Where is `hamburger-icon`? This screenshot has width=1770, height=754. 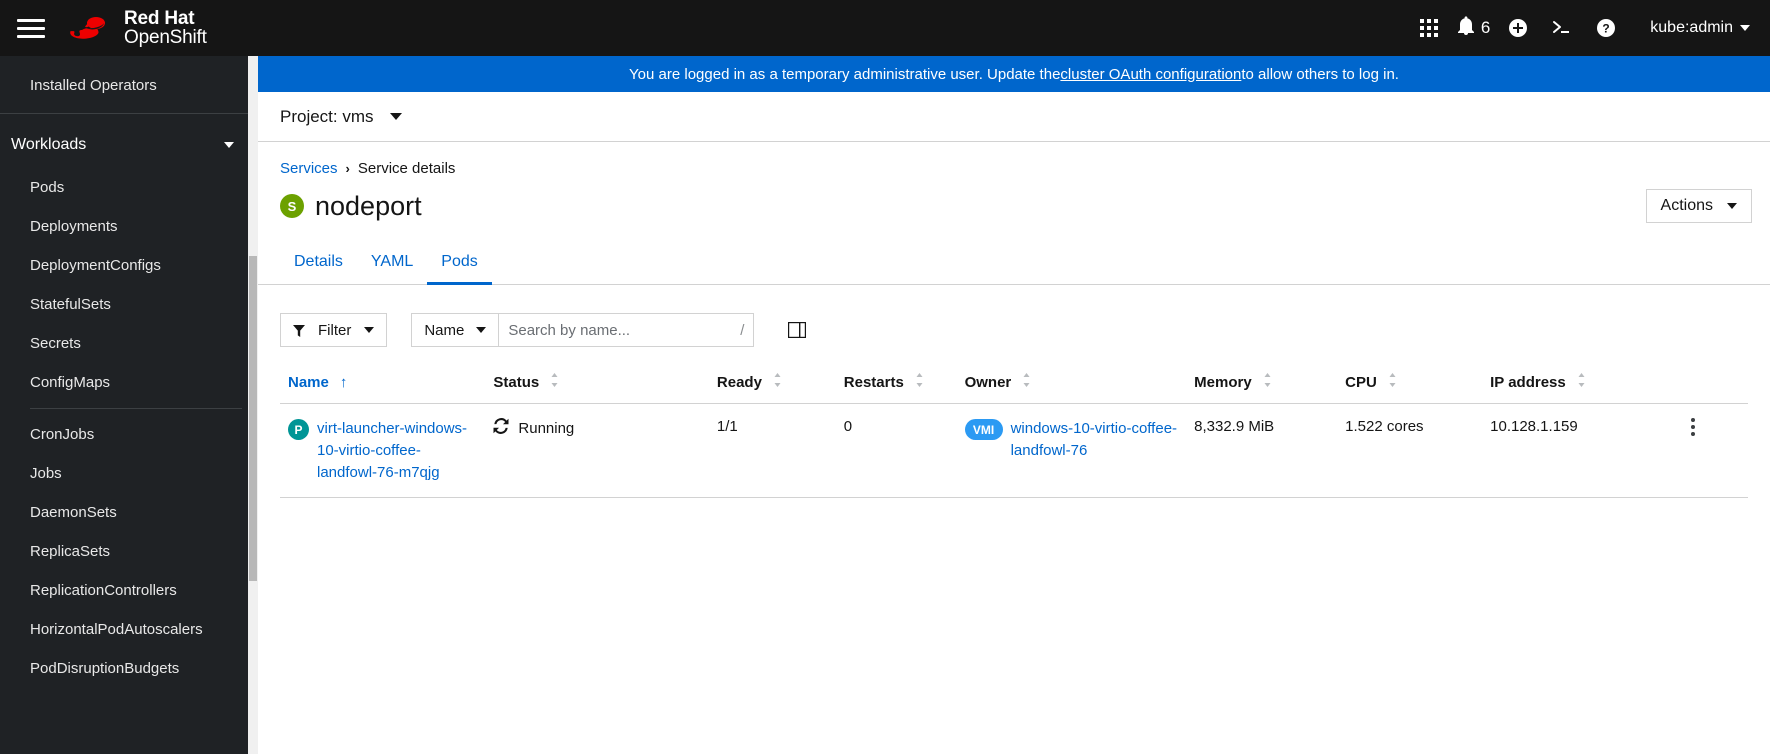
hamburger-icon is located at coordinates (31, 28).